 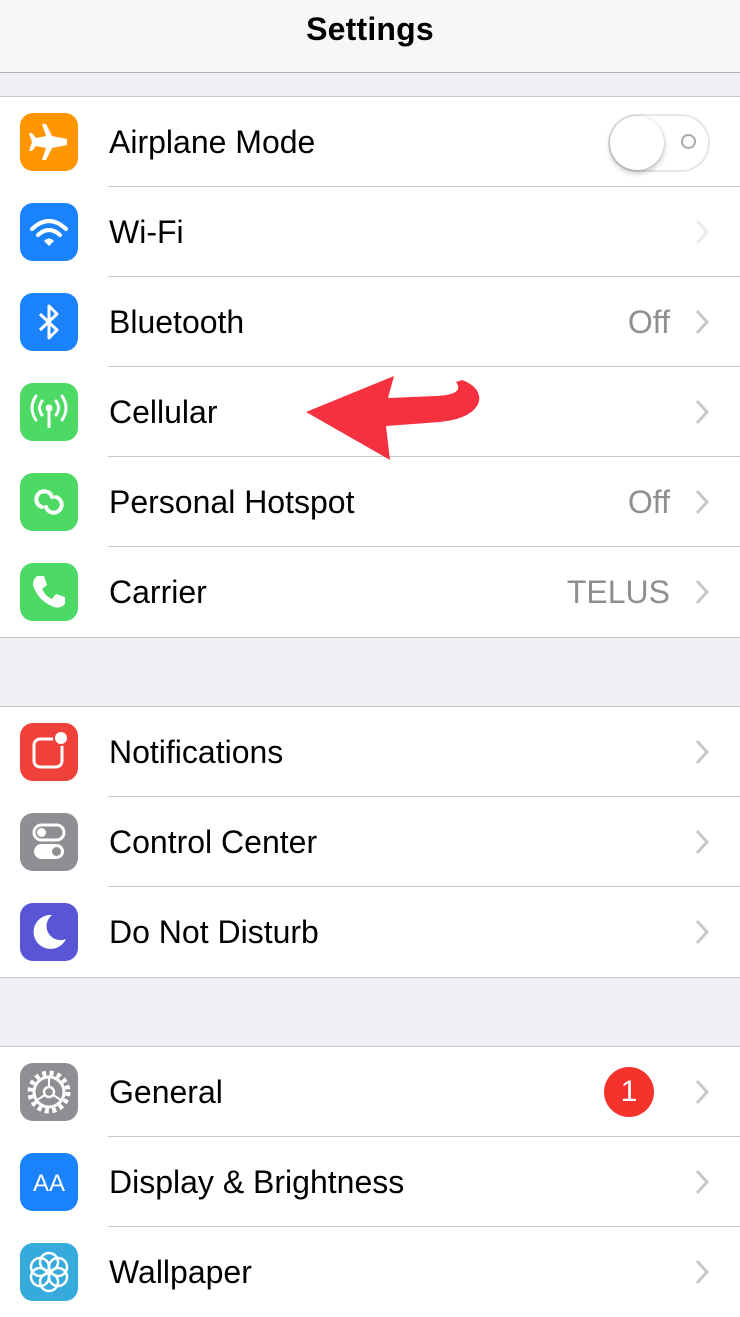 I want to click on settings-row-notifications: Notifications, so click(x=370, y=752).